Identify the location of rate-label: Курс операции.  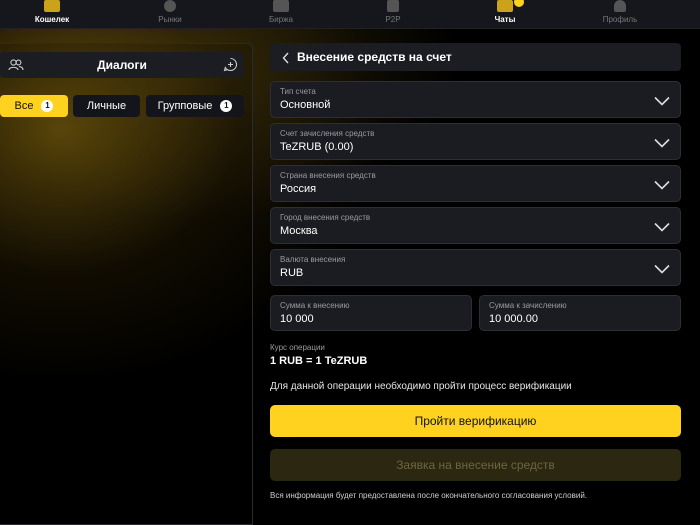
(297, 347).